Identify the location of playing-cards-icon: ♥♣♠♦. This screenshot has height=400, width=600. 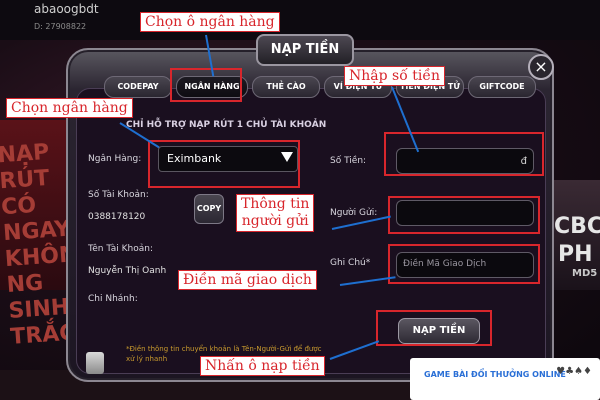
(574, 371).